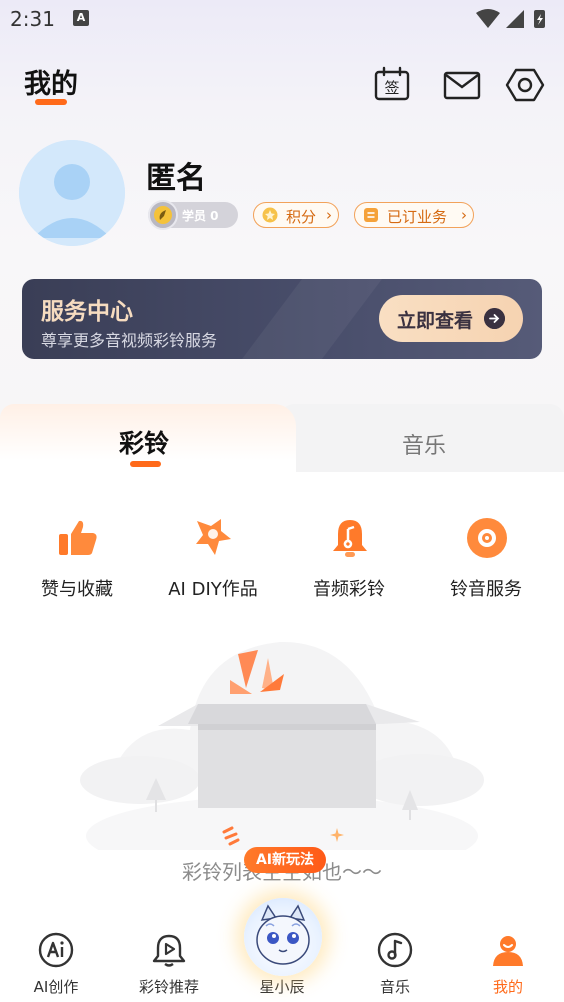  Describe the element at coordinates (312, 319) in the screenshot. I see `banner-decoration` at that location.